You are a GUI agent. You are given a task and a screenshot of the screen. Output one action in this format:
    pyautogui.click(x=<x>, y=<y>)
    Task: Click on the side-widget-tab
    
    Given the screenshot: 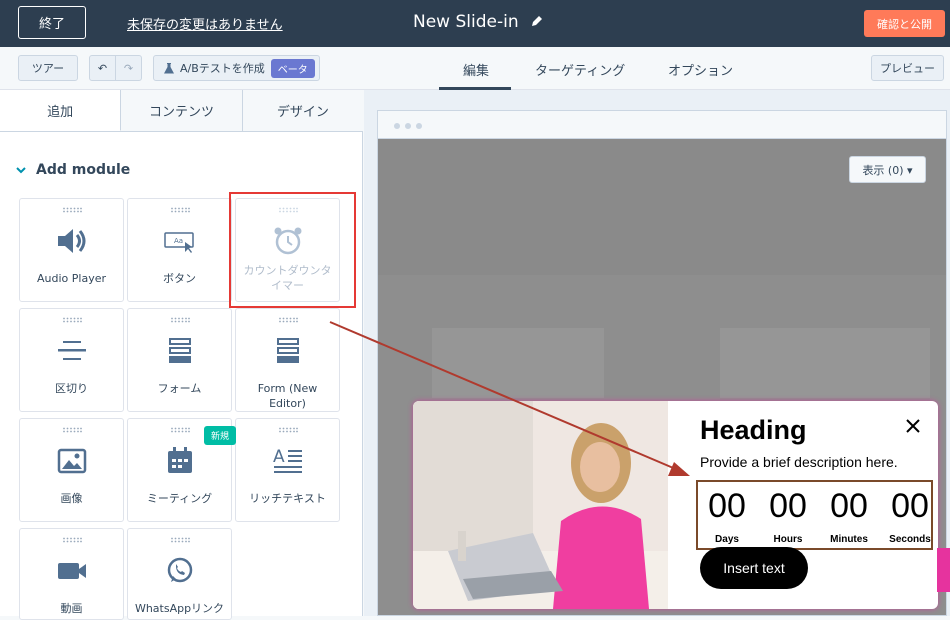 What is the action you would take?
    pyautogui.click(x=943, y=570)
    